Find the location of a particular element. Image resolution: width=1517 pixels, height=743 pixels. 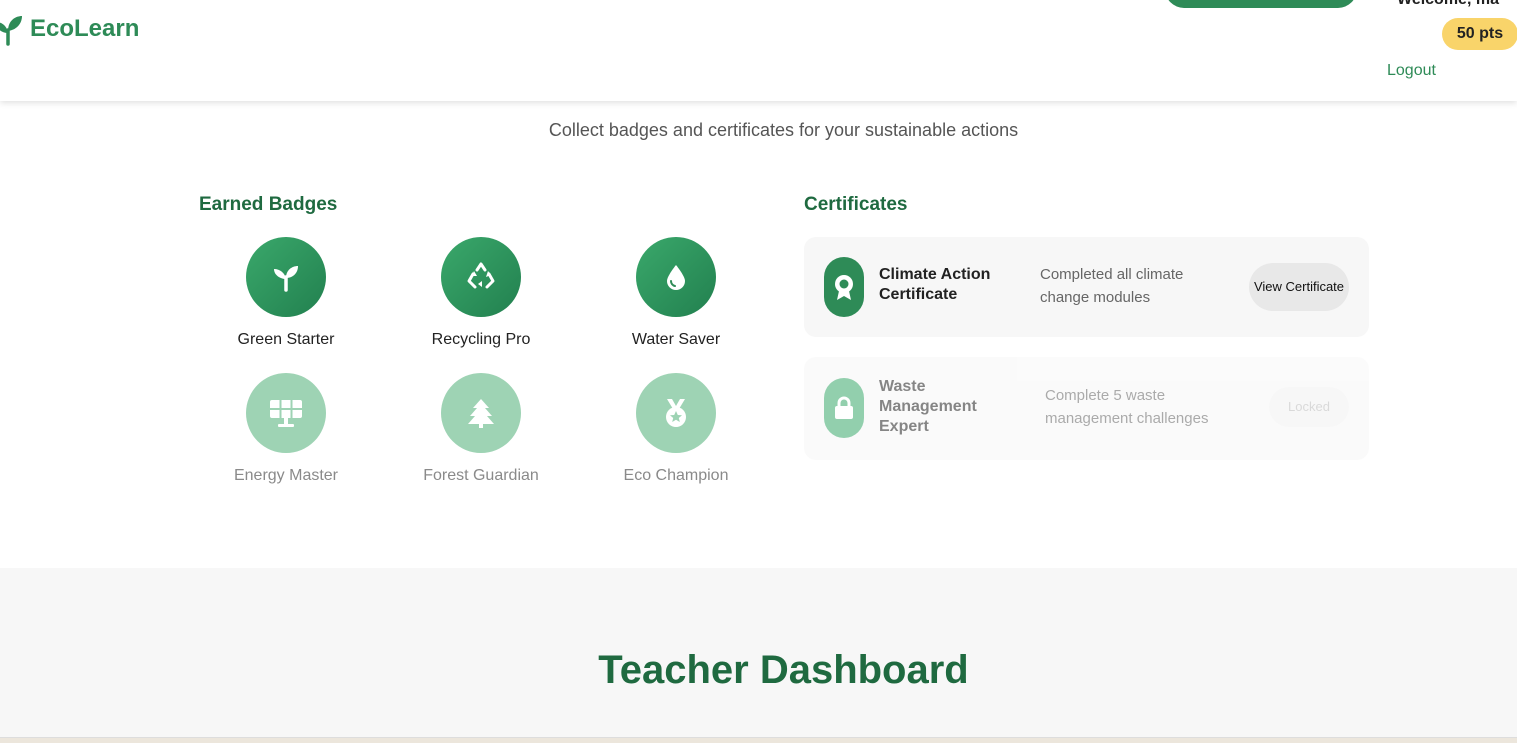

tree-icon is located at coordinates (481, 413).